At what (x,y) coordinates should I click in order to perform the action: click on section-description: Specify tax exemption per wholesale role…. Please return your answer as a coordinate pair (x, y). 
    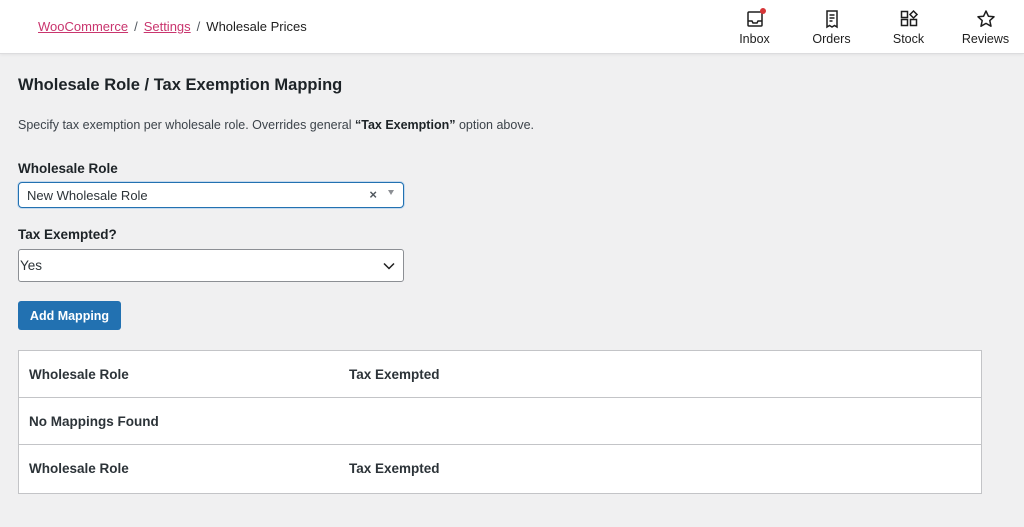
    Looking at the image, I should click on (500, 125).